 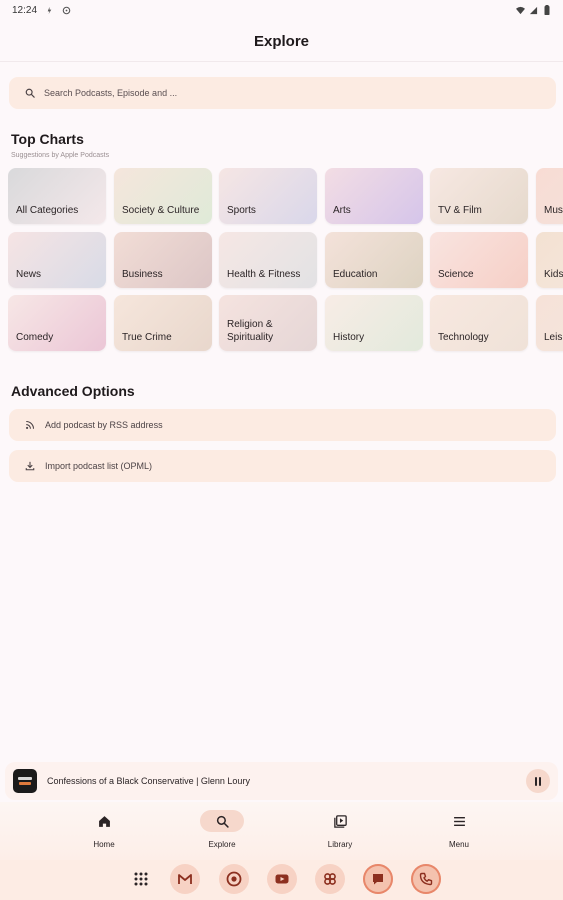 What do you see at coordinates (479, 323) in the screenshot?
I see `category-card-technology: Technology` at bounding box center [479, 323].